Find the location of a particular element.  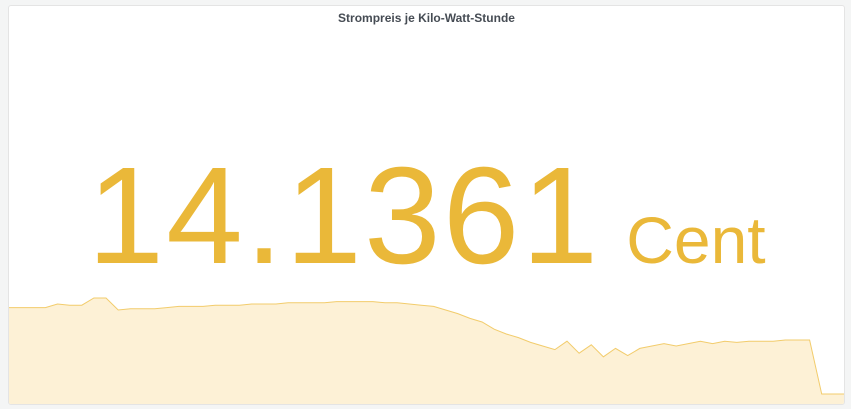

stat-unit: Cent is located at coordinates (696, 240).